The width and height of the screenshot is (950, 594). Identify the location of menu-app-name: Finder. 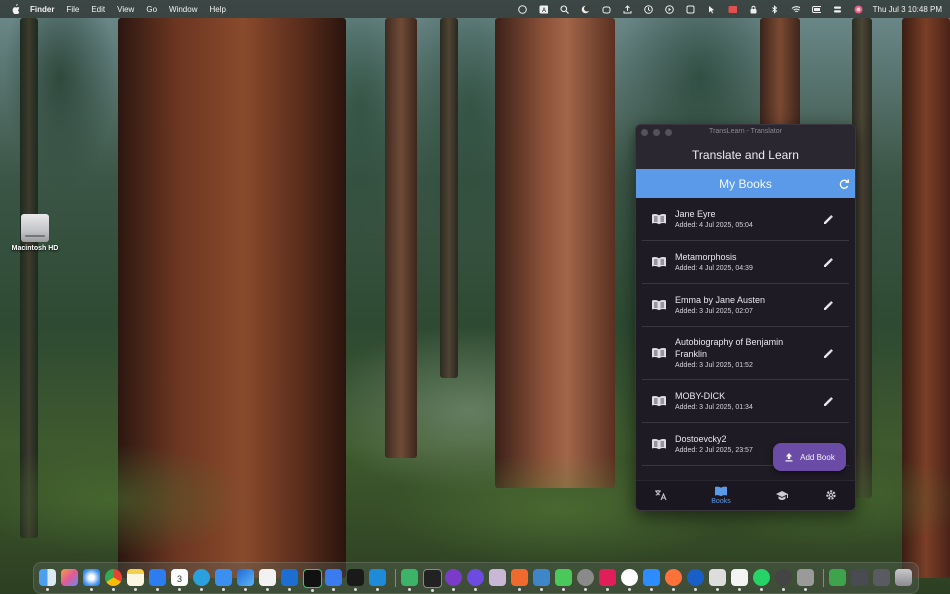
(42, 9).